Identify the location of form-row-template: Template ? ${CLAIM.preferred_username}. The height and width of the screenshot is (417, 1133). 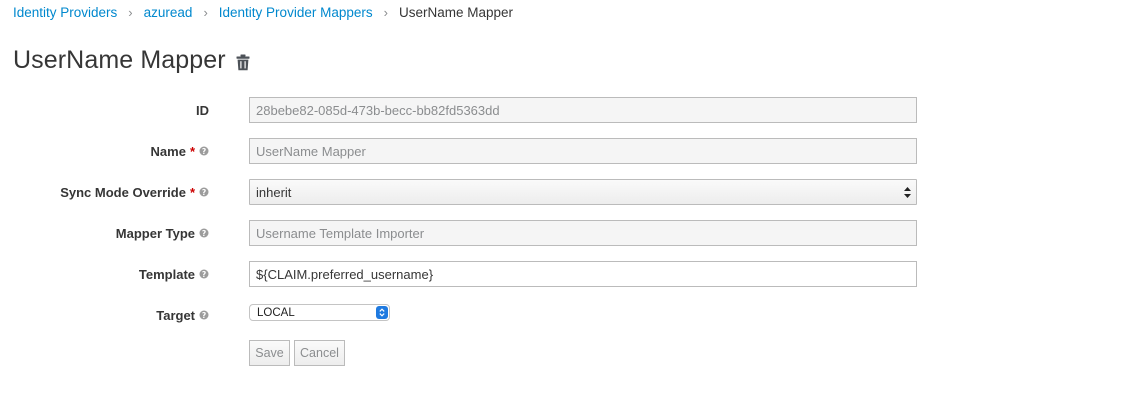
(566, 274).